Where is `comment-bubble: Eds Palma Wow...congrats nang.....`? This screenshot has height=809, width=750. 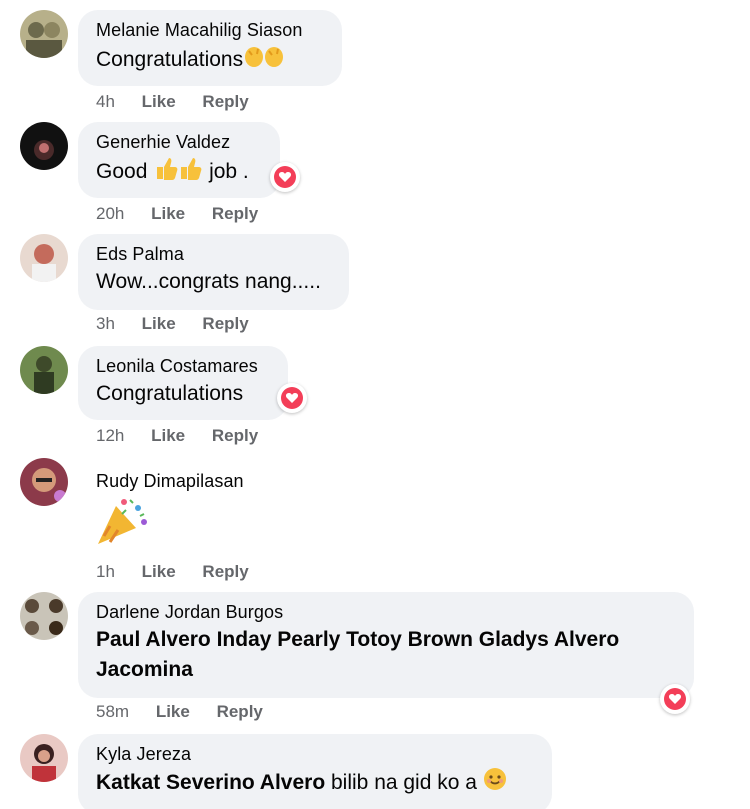 comment-bubble: Eds Palma Wow...congrats nang..... is located at coordinates (213, 272).